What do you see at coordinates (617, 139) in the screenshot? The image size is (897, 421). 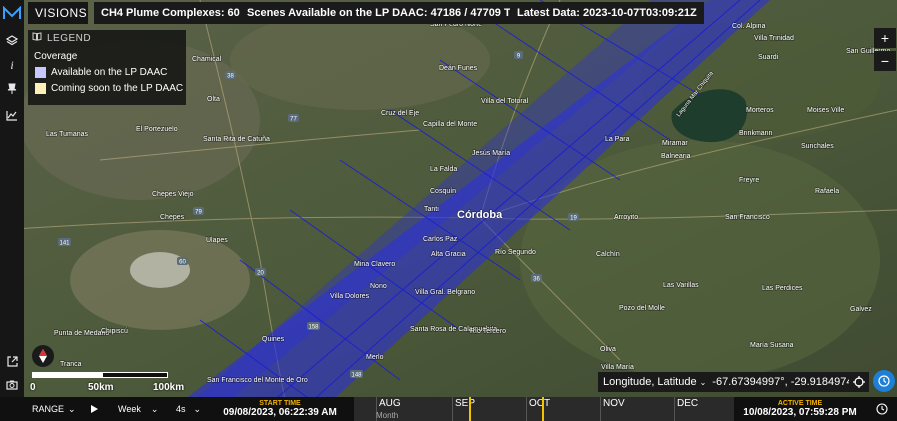 I see `place-label: La Para` at bounding box center [617, 139].